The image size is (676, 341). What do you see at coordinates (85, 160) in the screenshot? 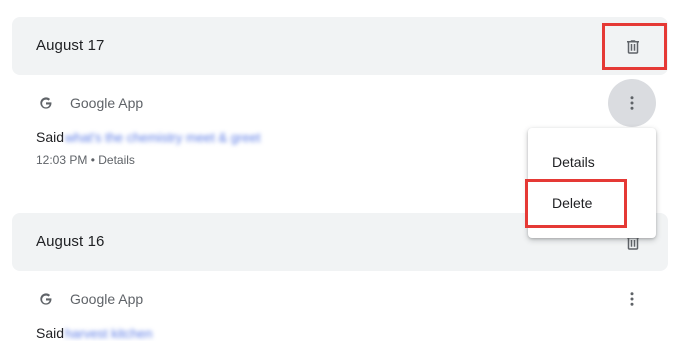
I see `timestamp-details: 12:03 PM • Details` at bounding box center [85, 160].